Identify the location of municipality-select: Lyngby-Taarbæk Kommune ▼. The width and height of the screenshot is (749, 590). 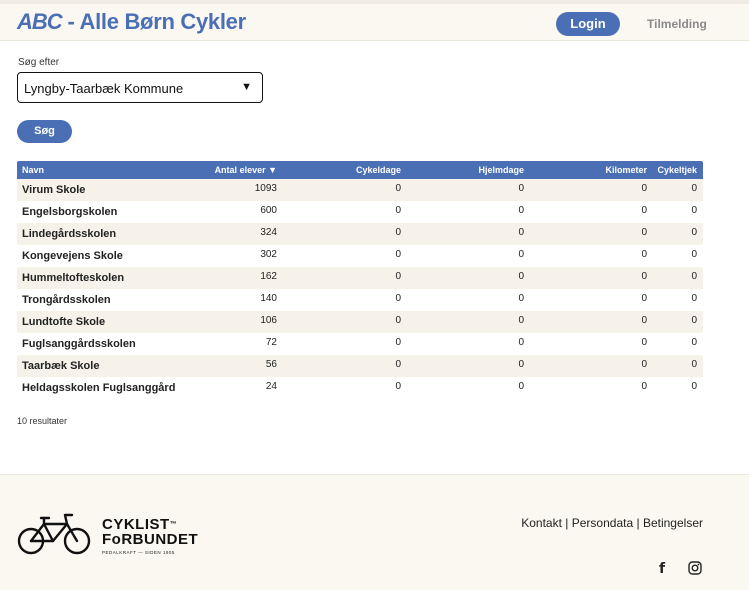
(140, 87).